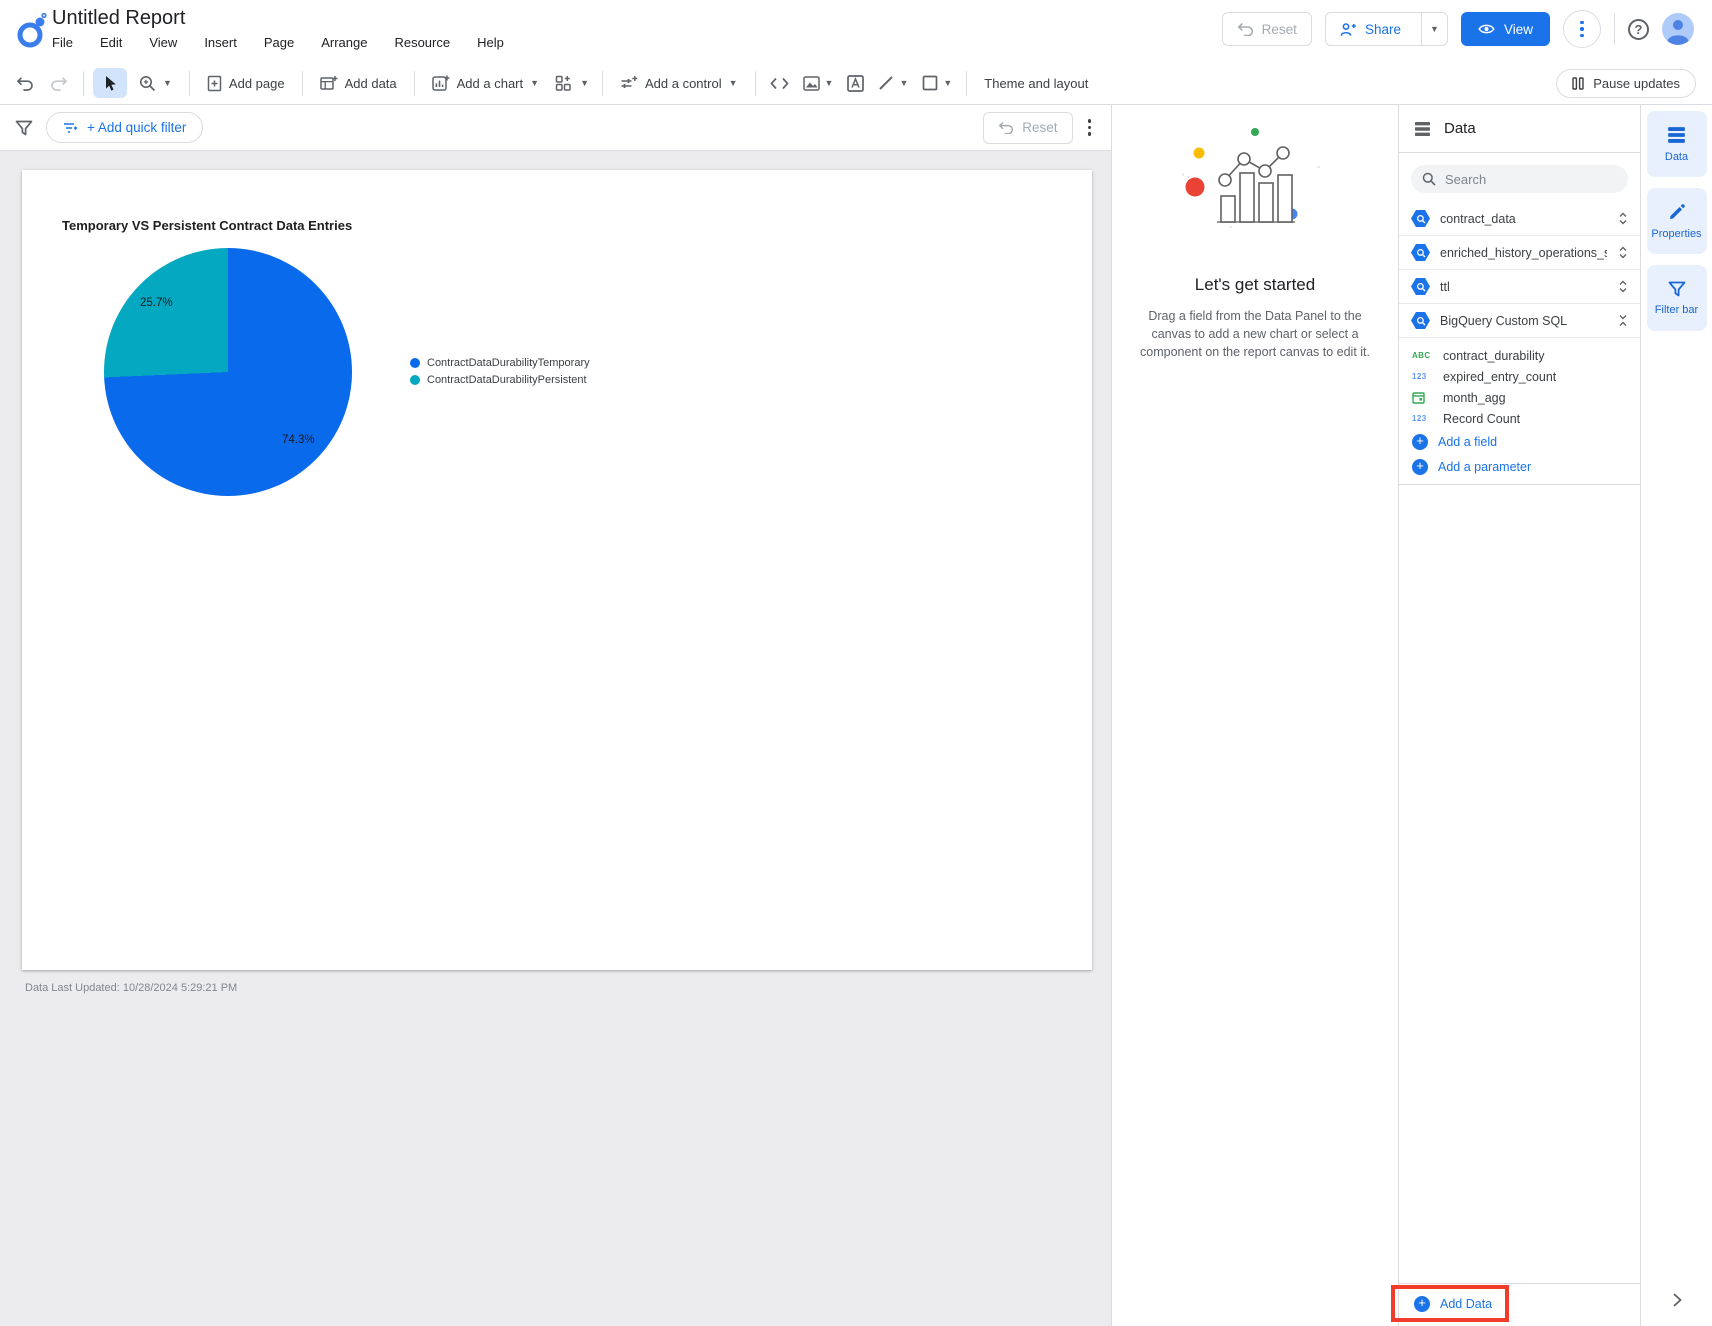  What do you see at coordinates (679, 83) in the screenshot?
I see `add-control-button: Add a control ▼` at bounding box center [679, 83].